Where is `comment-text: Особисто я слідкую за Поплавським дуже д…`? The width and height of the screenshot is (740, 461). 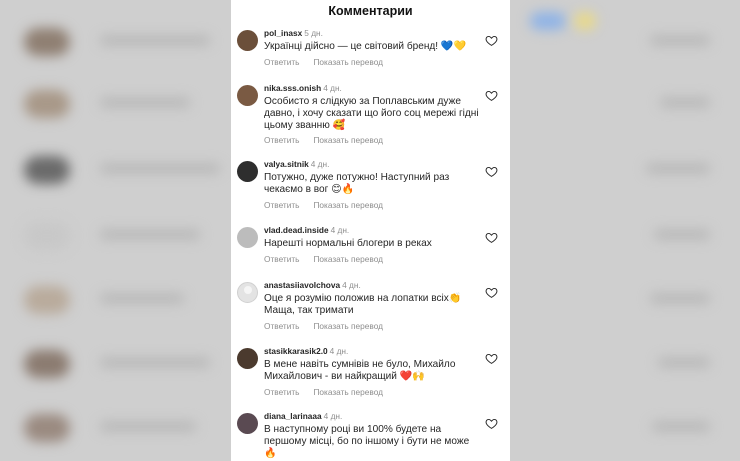 comment-text: Особисто я слідкую за Поплавським дуже д… is located at coordinates (371, 113).